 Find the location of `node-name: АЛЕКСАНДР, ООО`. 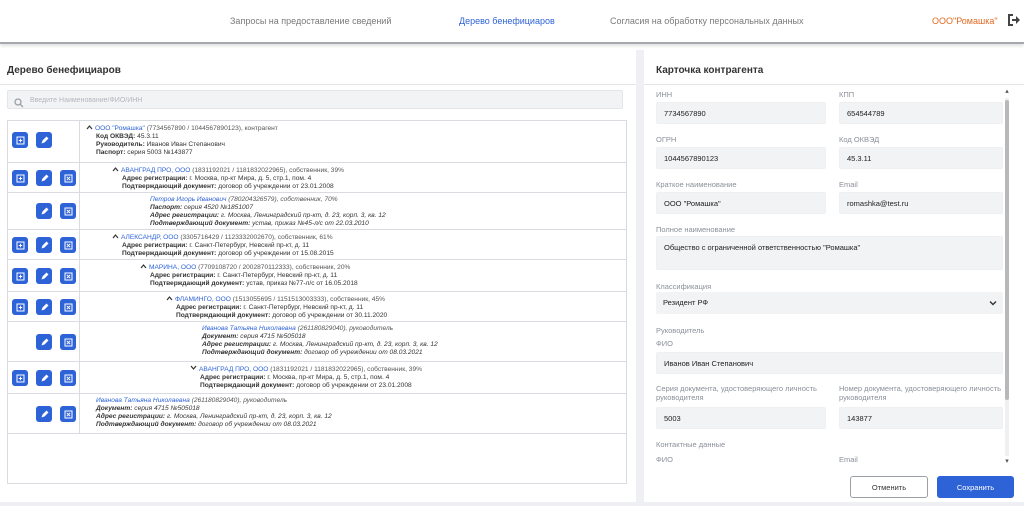

node-name: АЛЕКСАНДР, ООО is located at coordinates (149, 237).